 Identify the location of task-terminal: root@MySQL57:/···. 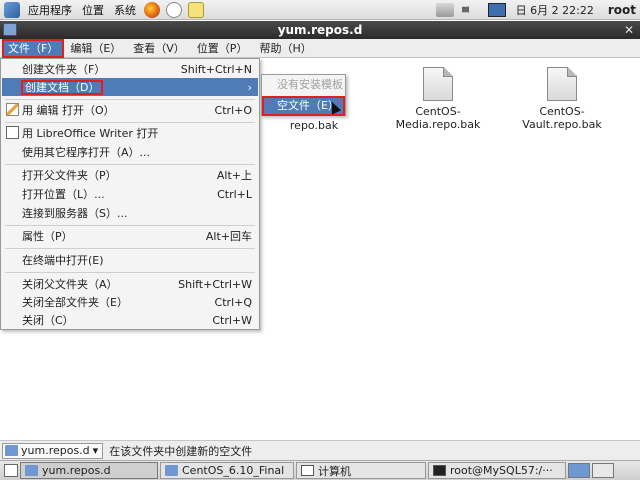
(497, 470).